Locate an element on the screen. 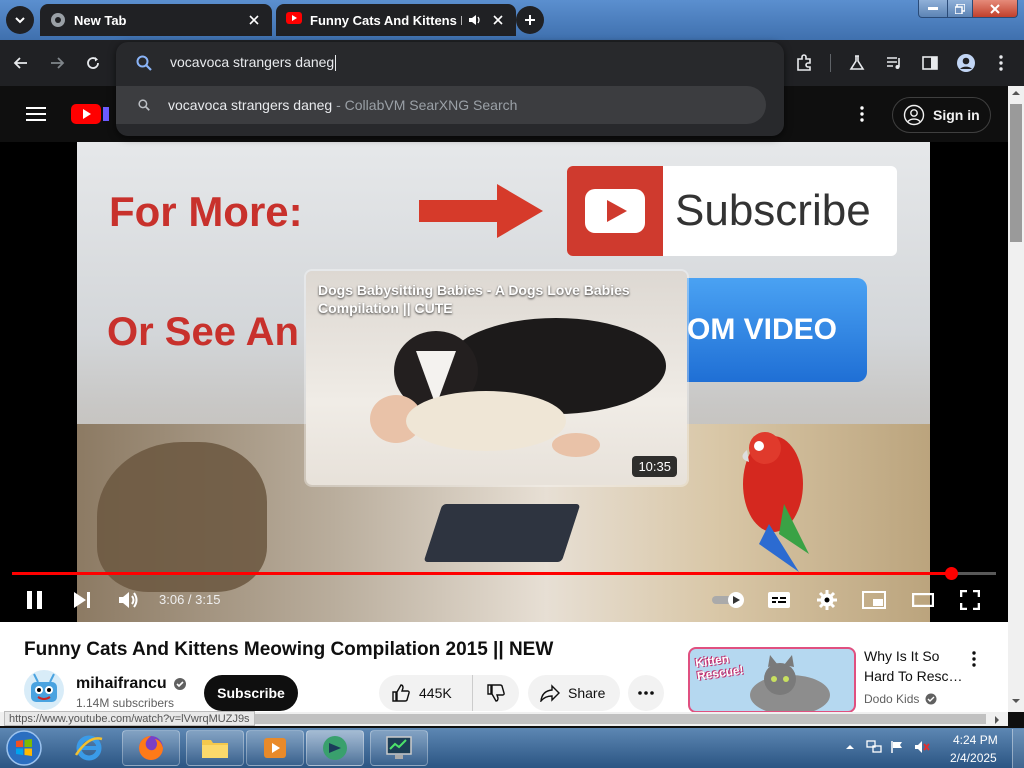 The height and width of the screenshot is (768, 1024). autoplay-toggle-icon is located at coordinates (729, 600).